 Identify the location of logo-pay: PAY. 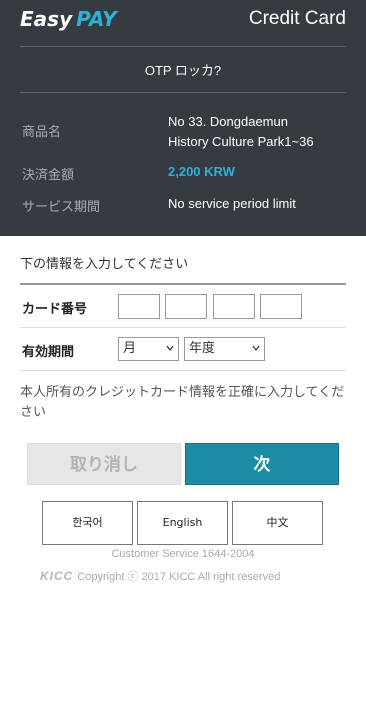
(96, 19).